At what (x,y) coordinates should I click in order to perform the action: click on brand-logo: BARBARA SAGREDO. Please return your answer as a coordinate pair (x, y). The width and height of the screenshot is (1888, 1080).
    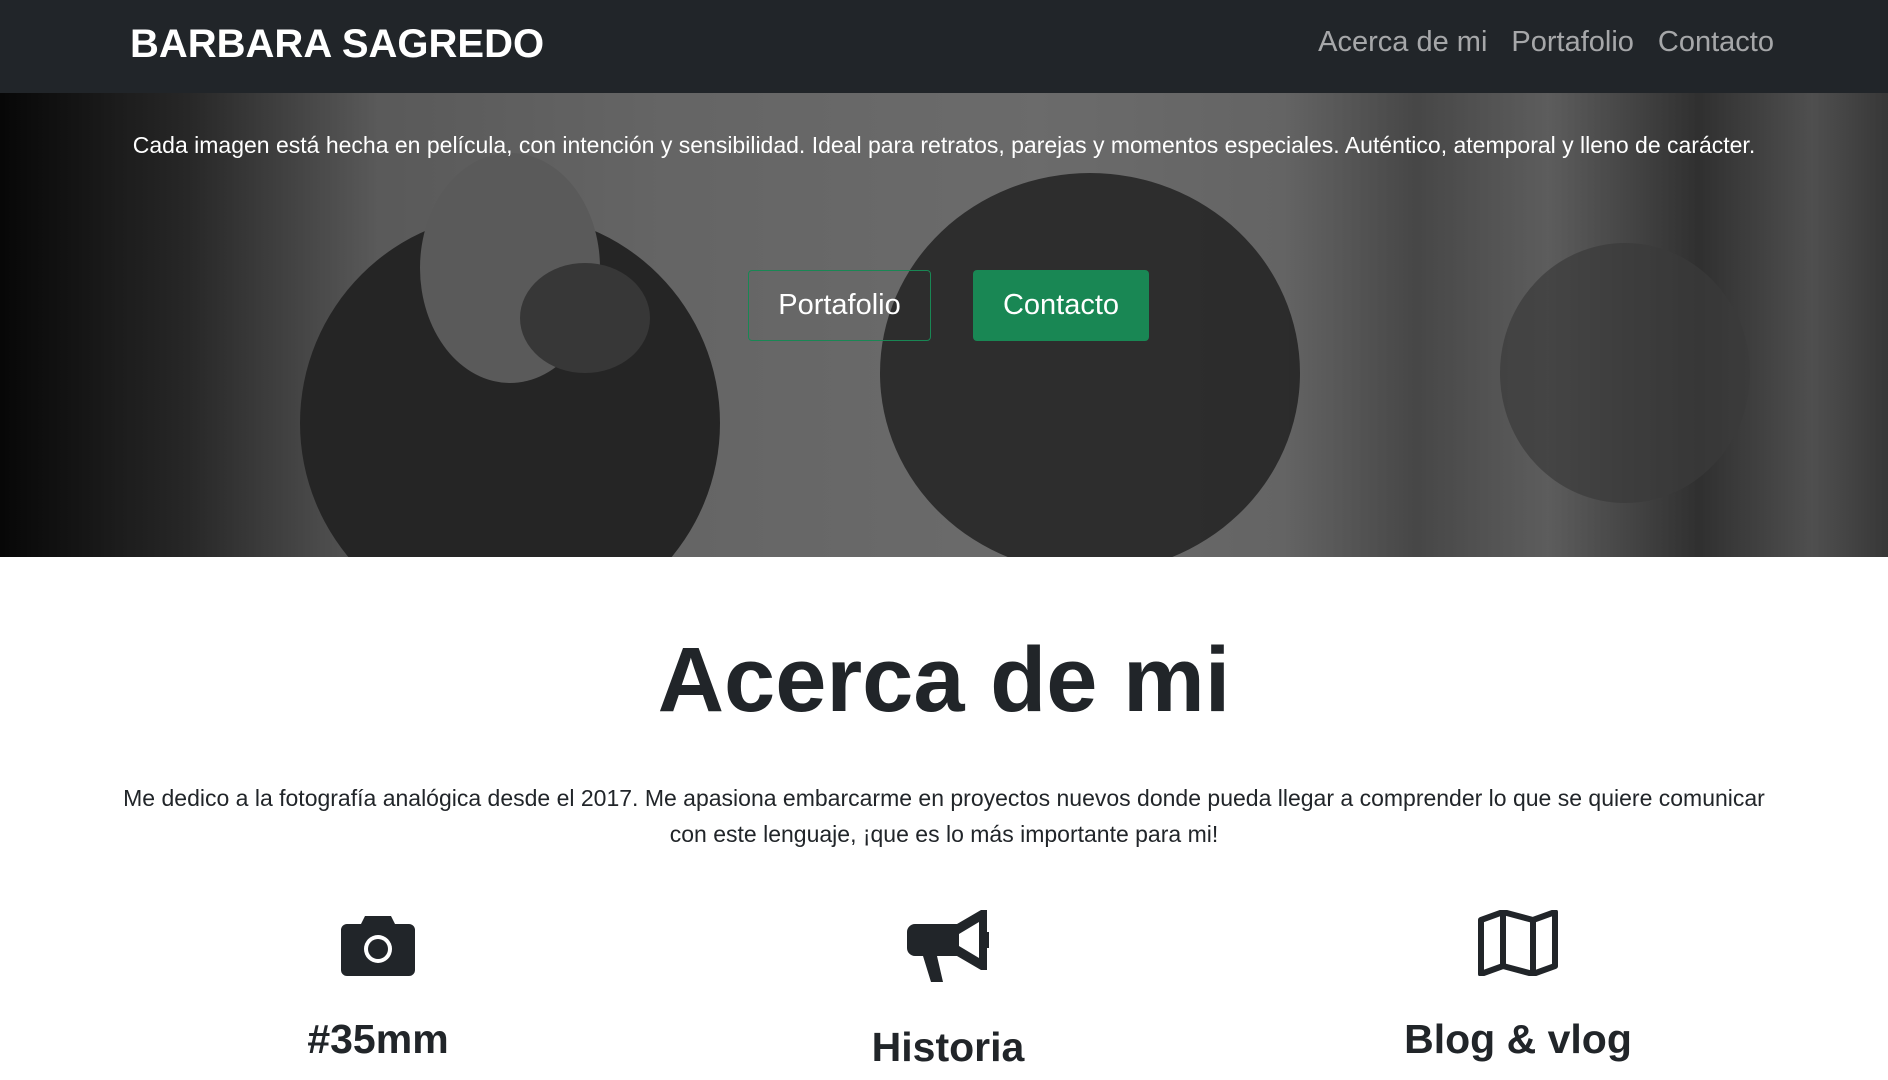
    Looking at the image, I should click on (337, 44).